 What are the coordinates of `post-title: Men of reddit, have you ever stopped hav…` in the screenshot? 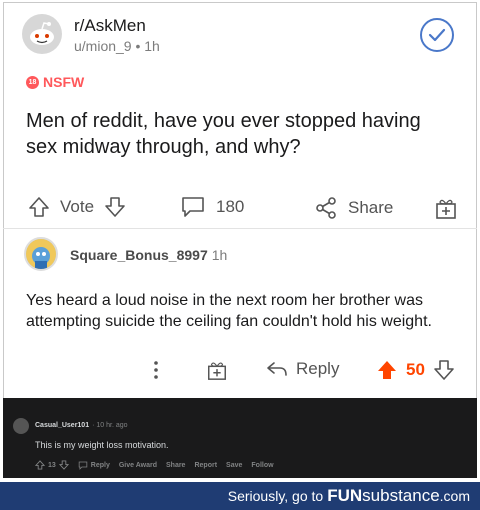 It's located at (241, 134).